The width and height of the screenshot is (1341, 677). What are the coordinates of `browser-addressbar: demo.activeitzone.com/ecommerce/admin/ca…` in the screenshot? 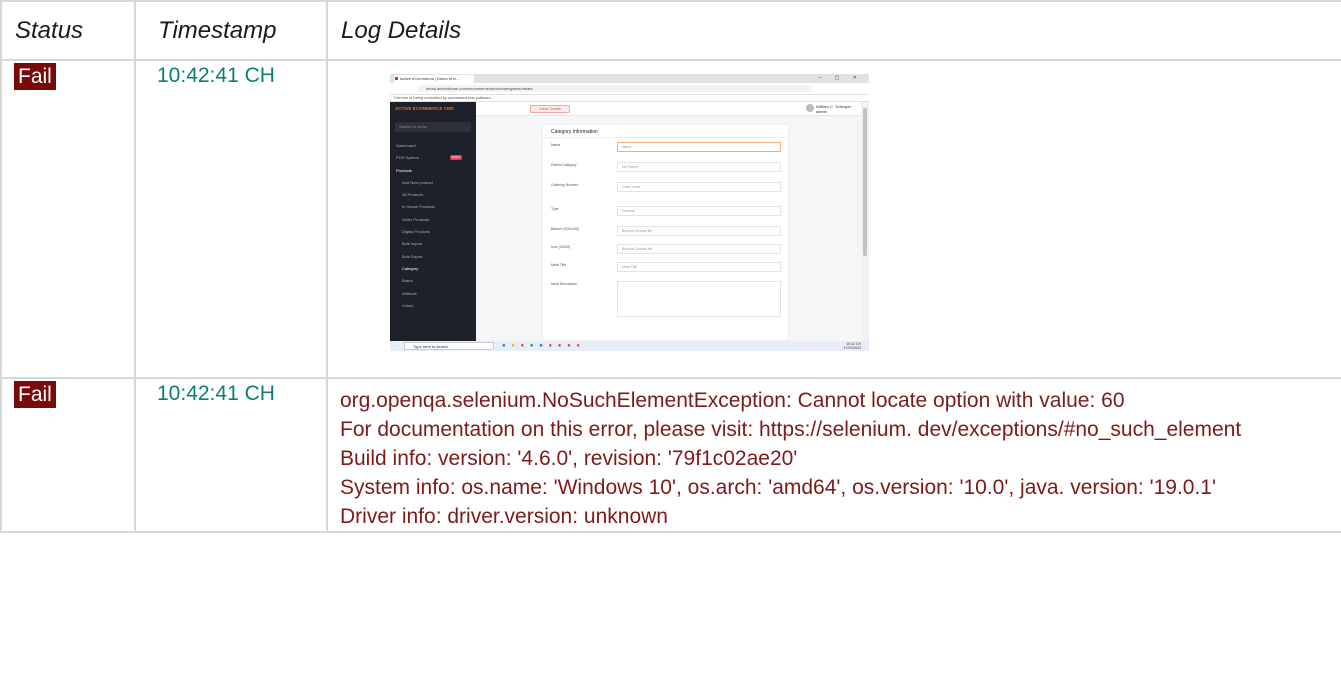 It's located at (629, 88).